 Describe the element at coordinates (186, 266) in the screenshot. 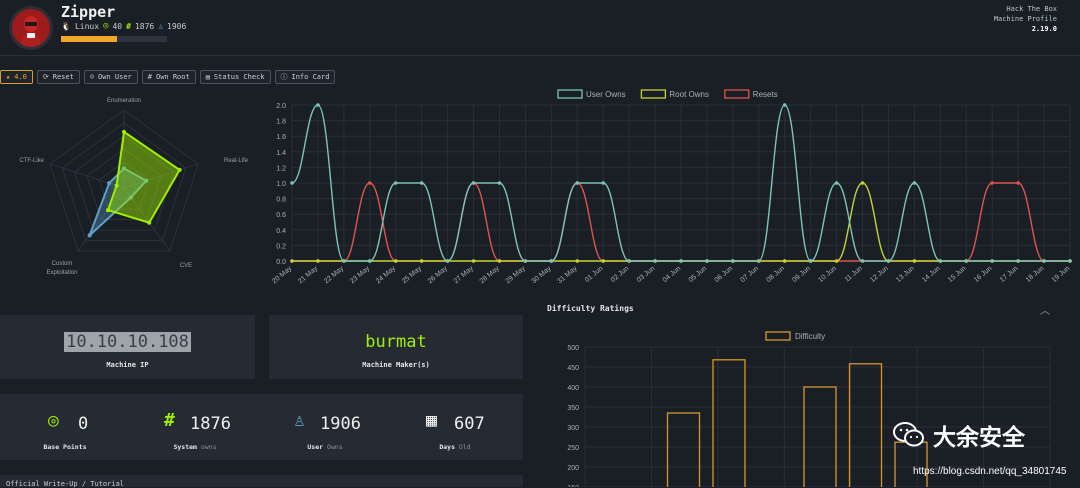

I see `radar-axis-label: CVE` at that location.